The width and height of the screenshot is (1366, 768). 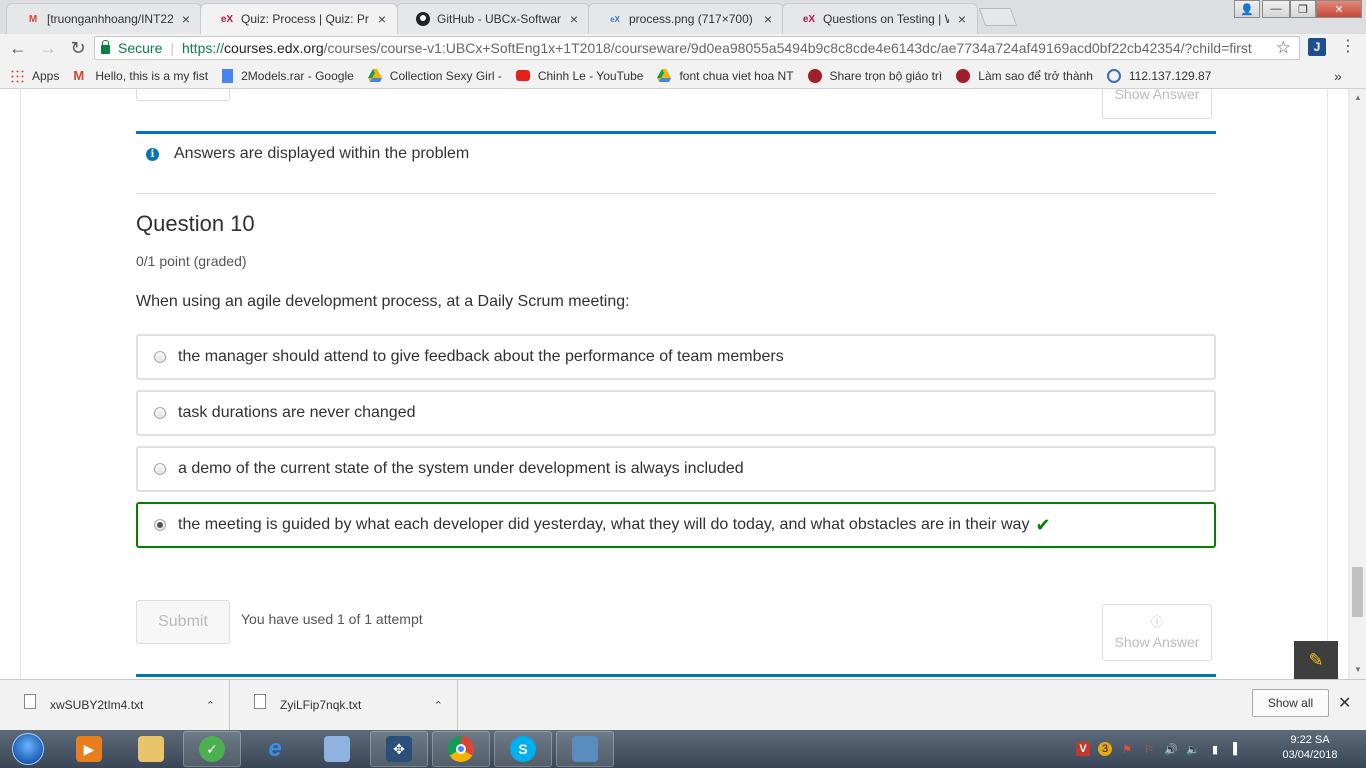 I want to click on download-item: xwSUBY2tIm4.txt ⌃, so click(x=115, y=705).